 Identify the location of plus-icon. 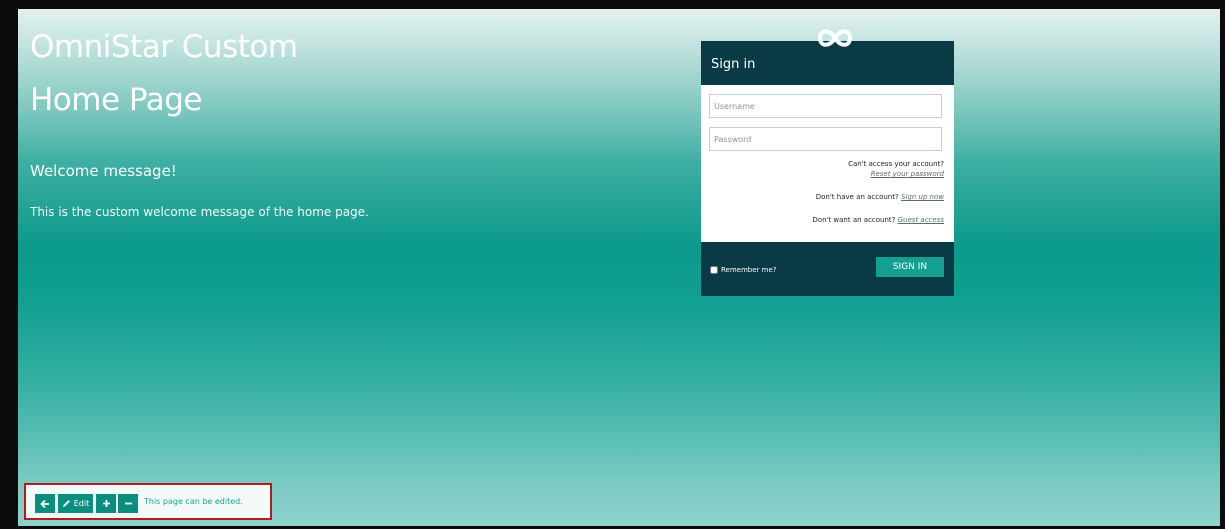
(106, 503).